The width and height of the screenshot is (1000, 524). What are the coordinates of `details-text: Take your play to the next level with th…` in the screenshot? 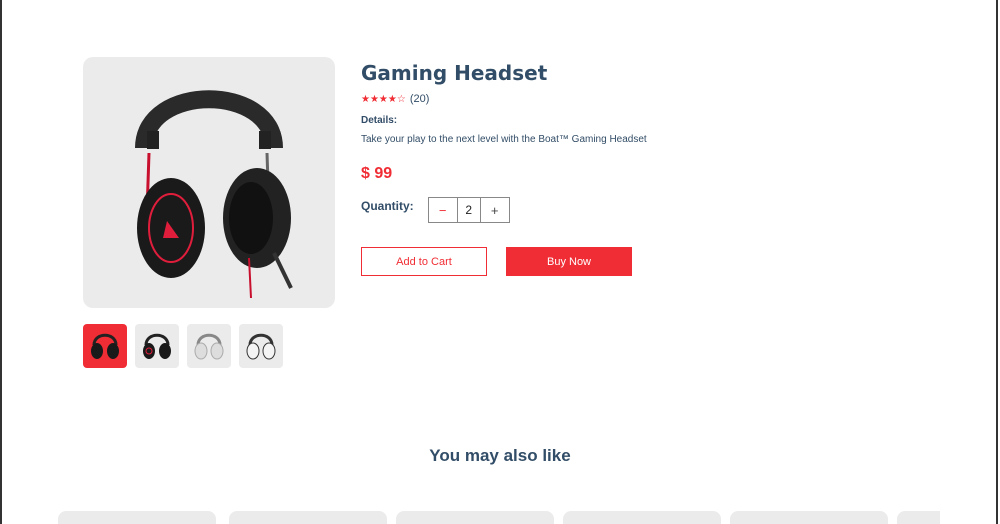 It's located at (504, 139).